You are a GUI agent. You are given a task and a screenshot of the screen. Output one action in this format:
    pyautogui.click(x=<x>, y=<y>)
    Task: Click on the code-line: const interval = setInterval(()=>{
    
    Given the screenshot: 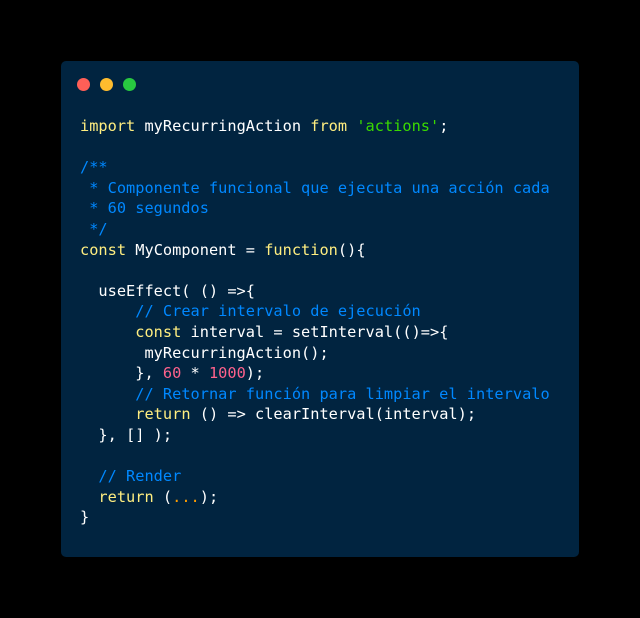 What is the action you would take?
    pyautogui.click(x=325, y=332)
    